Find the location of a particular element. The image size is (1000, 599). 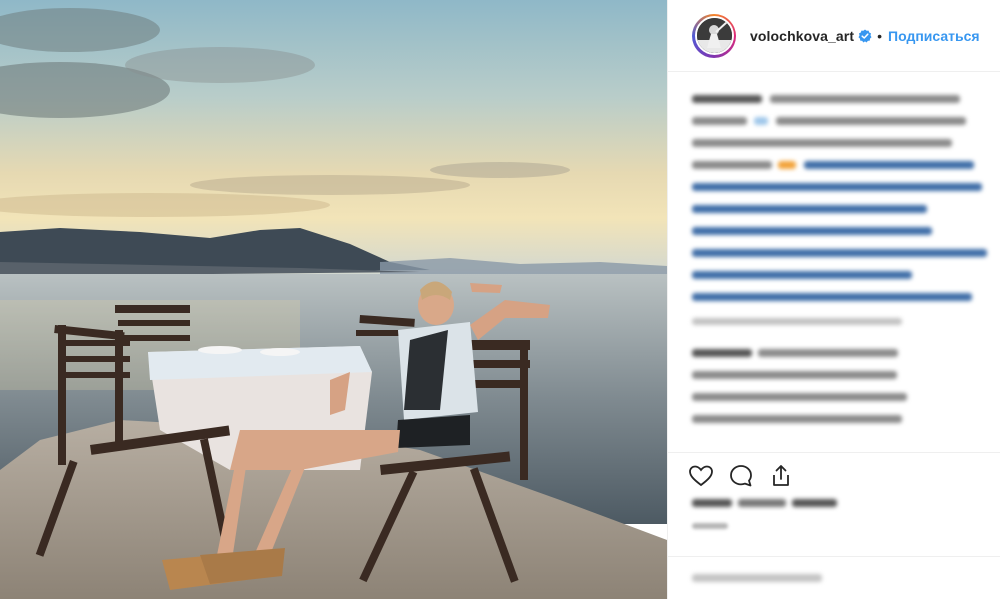

avatar-portrait is located at coordinates (714, 35).